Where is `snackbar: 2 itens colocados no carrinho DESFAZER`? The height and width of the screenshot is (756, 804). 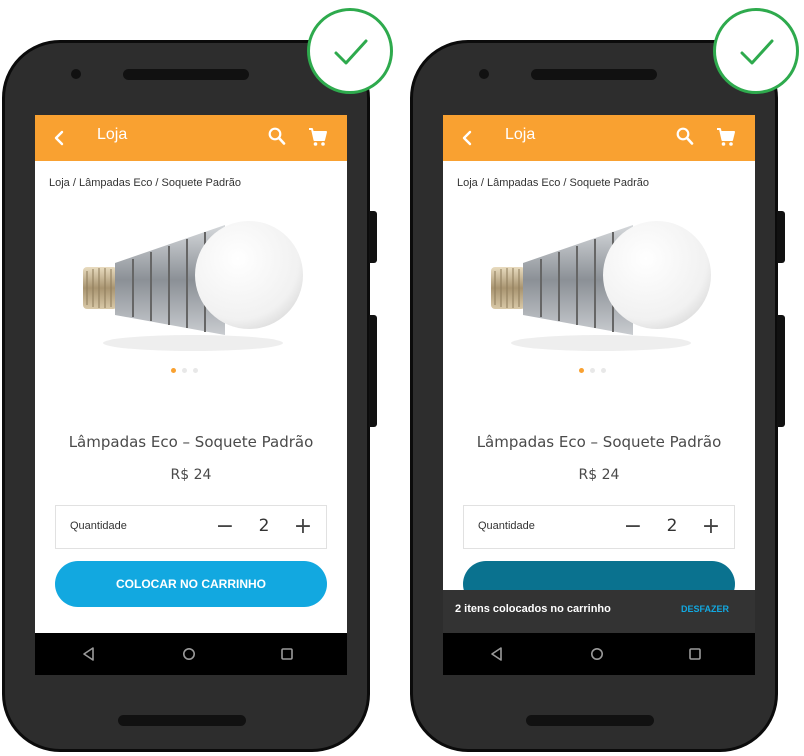 snackbar: 2 itens colocados no carrinho DESFAZER is located at coordinates (599, 611).